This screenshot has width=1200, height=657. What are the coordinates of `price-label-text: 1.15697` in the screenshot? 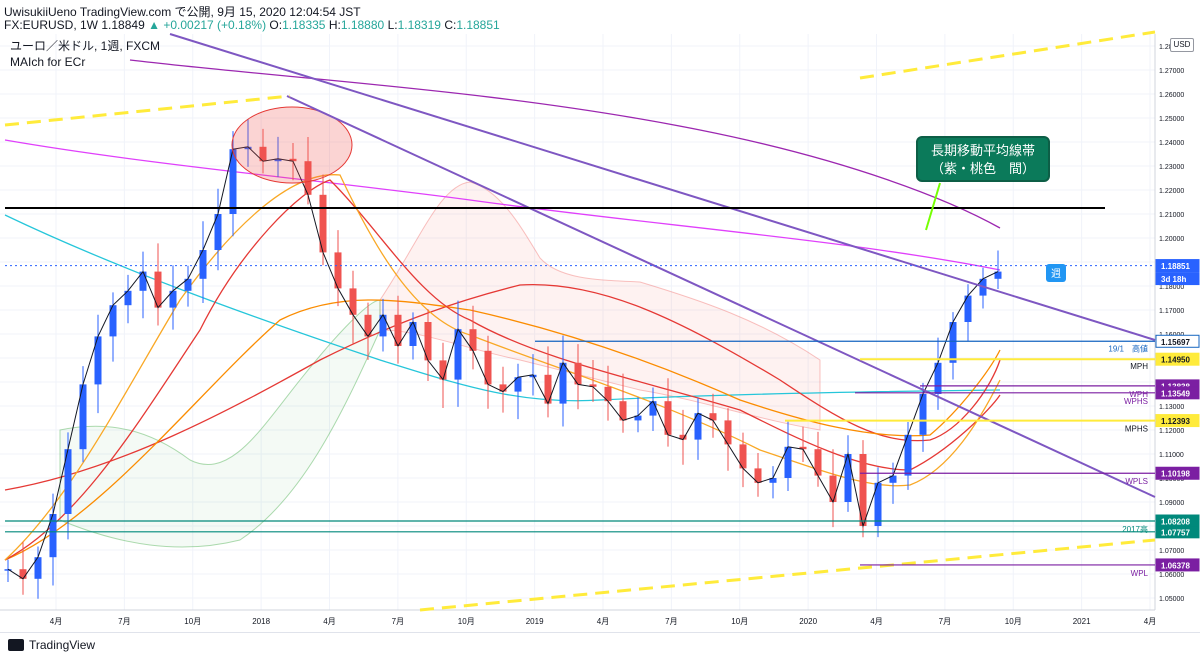 It's located at (1175, 342).